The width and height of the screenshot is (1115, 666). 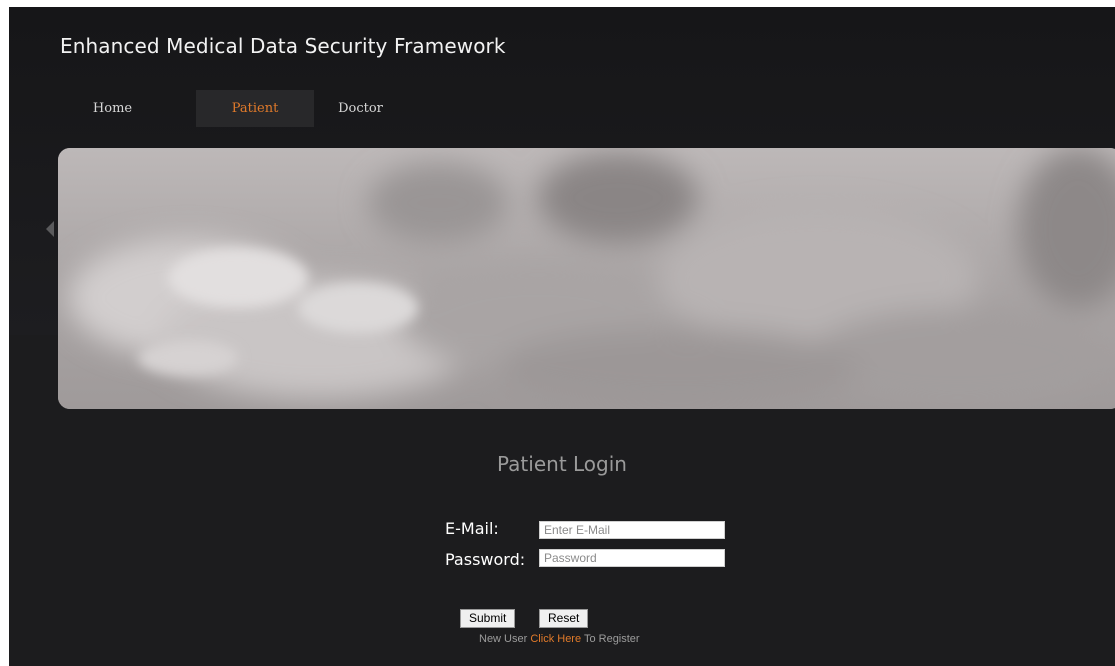 What do you see at coordinates (283, 46) in the screenshot?
I see `site-title: Enhanced Medical Data Security Framework` at bounding box center [283, 46].